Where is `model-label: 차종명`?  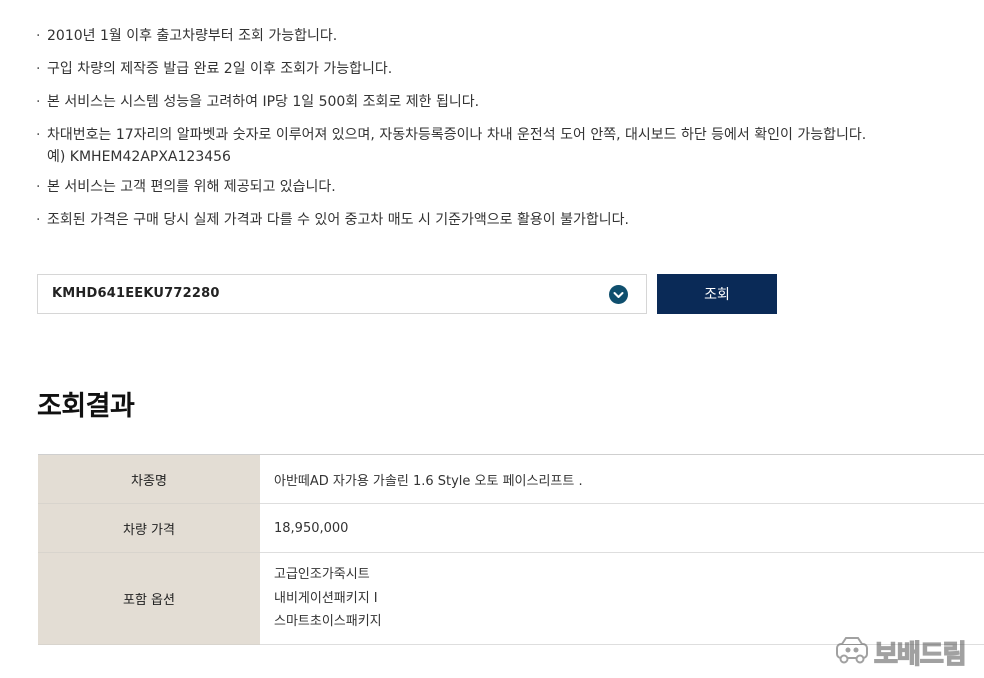
model-label: 차종명 is located at coordinates (149, 479).